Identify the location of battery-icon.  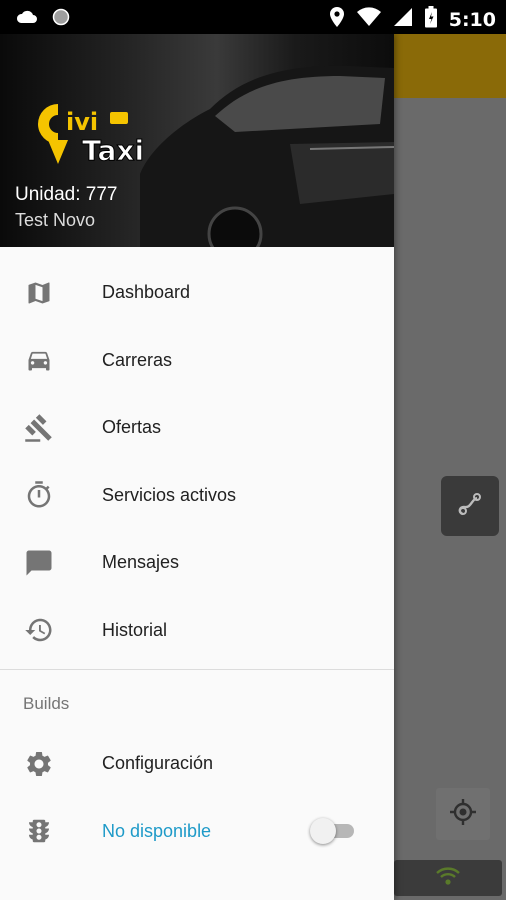
(430, 19).